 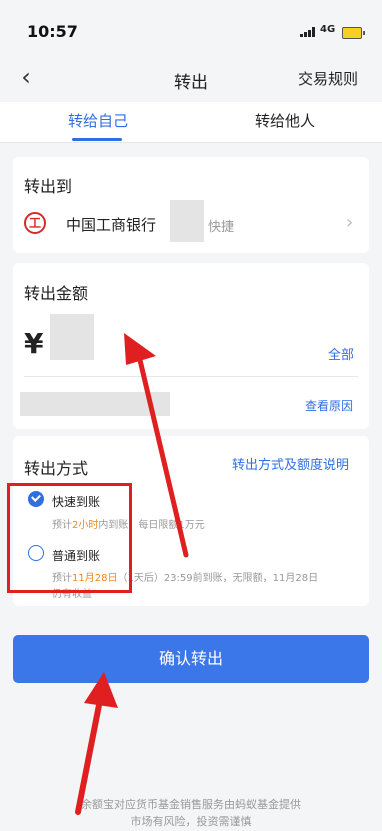 I want to click on annotation-highlight-box, so click(x=69, y=538).